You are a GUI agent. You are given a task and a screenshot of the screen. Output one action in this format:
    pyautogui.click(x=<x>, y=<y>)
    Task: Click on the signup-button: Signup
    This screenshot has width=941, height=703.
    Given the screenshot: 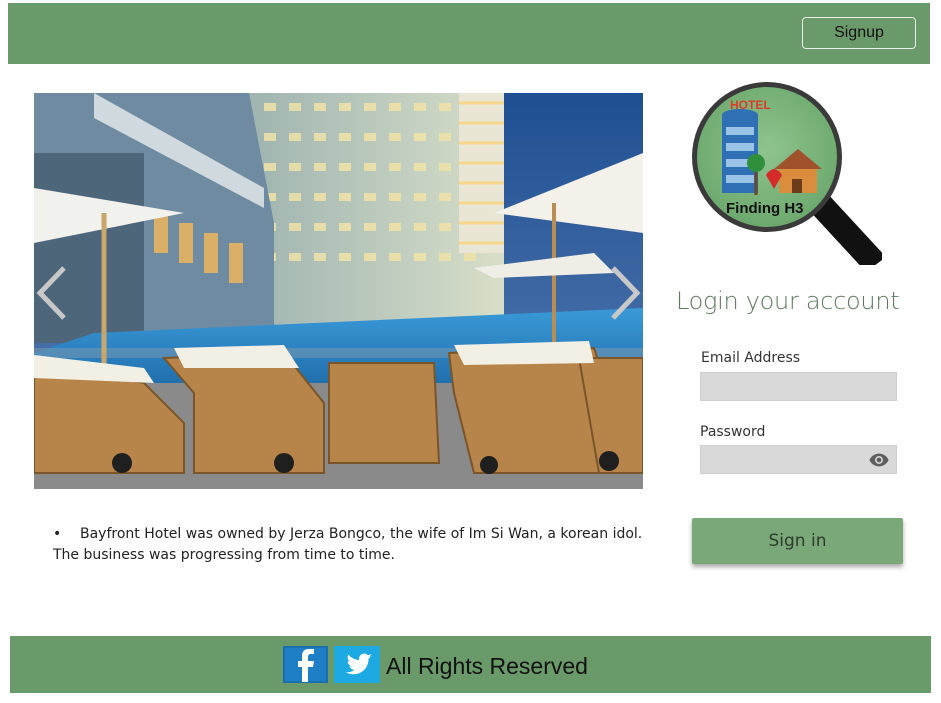 What is the action you would take?
    pyautogui.click(x=859, y=33)
    